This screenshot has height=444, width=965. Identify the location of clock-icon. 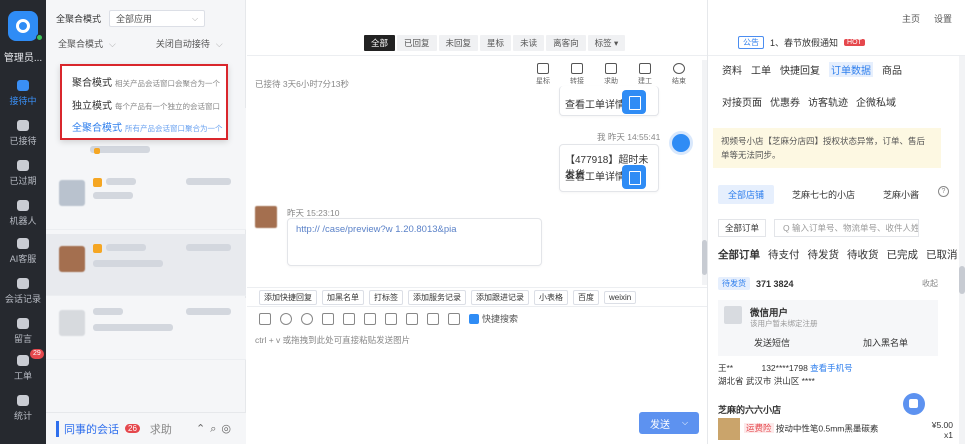
(307, 318).